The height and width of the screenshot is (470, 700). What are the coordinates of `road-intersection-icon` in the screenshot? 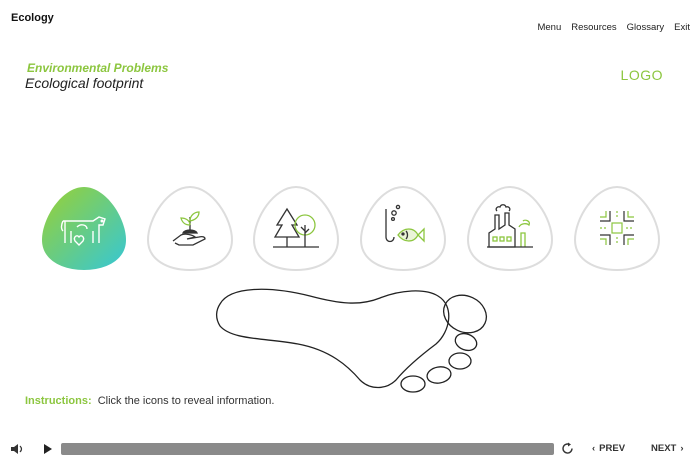 It's located at (617, 228).